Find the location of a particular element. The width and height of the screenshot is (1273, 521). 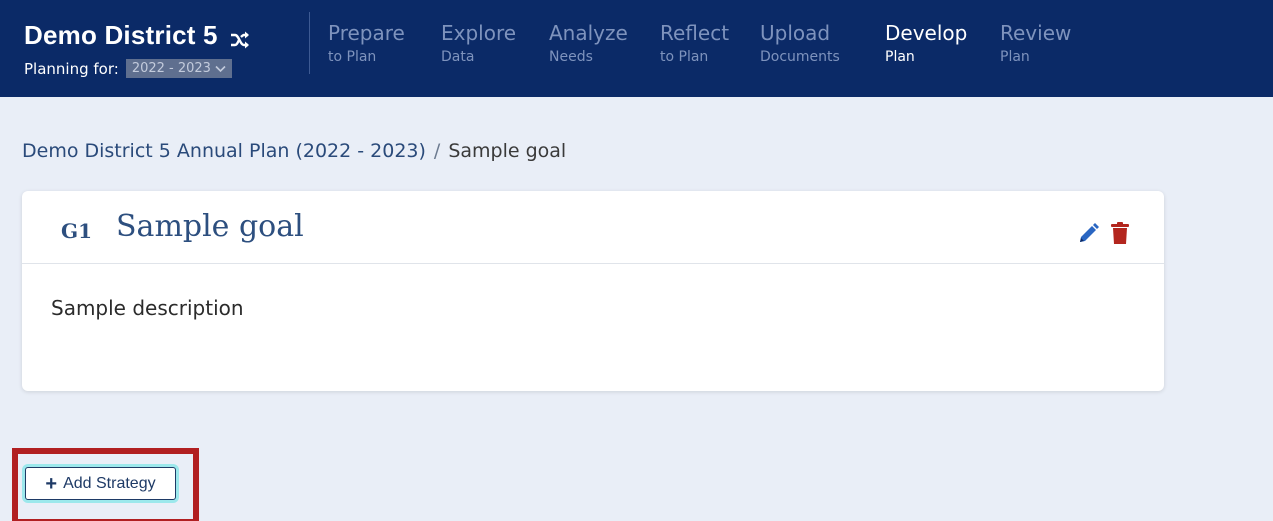

step-upload: Upload Documents is located at coordinates (822, 44).